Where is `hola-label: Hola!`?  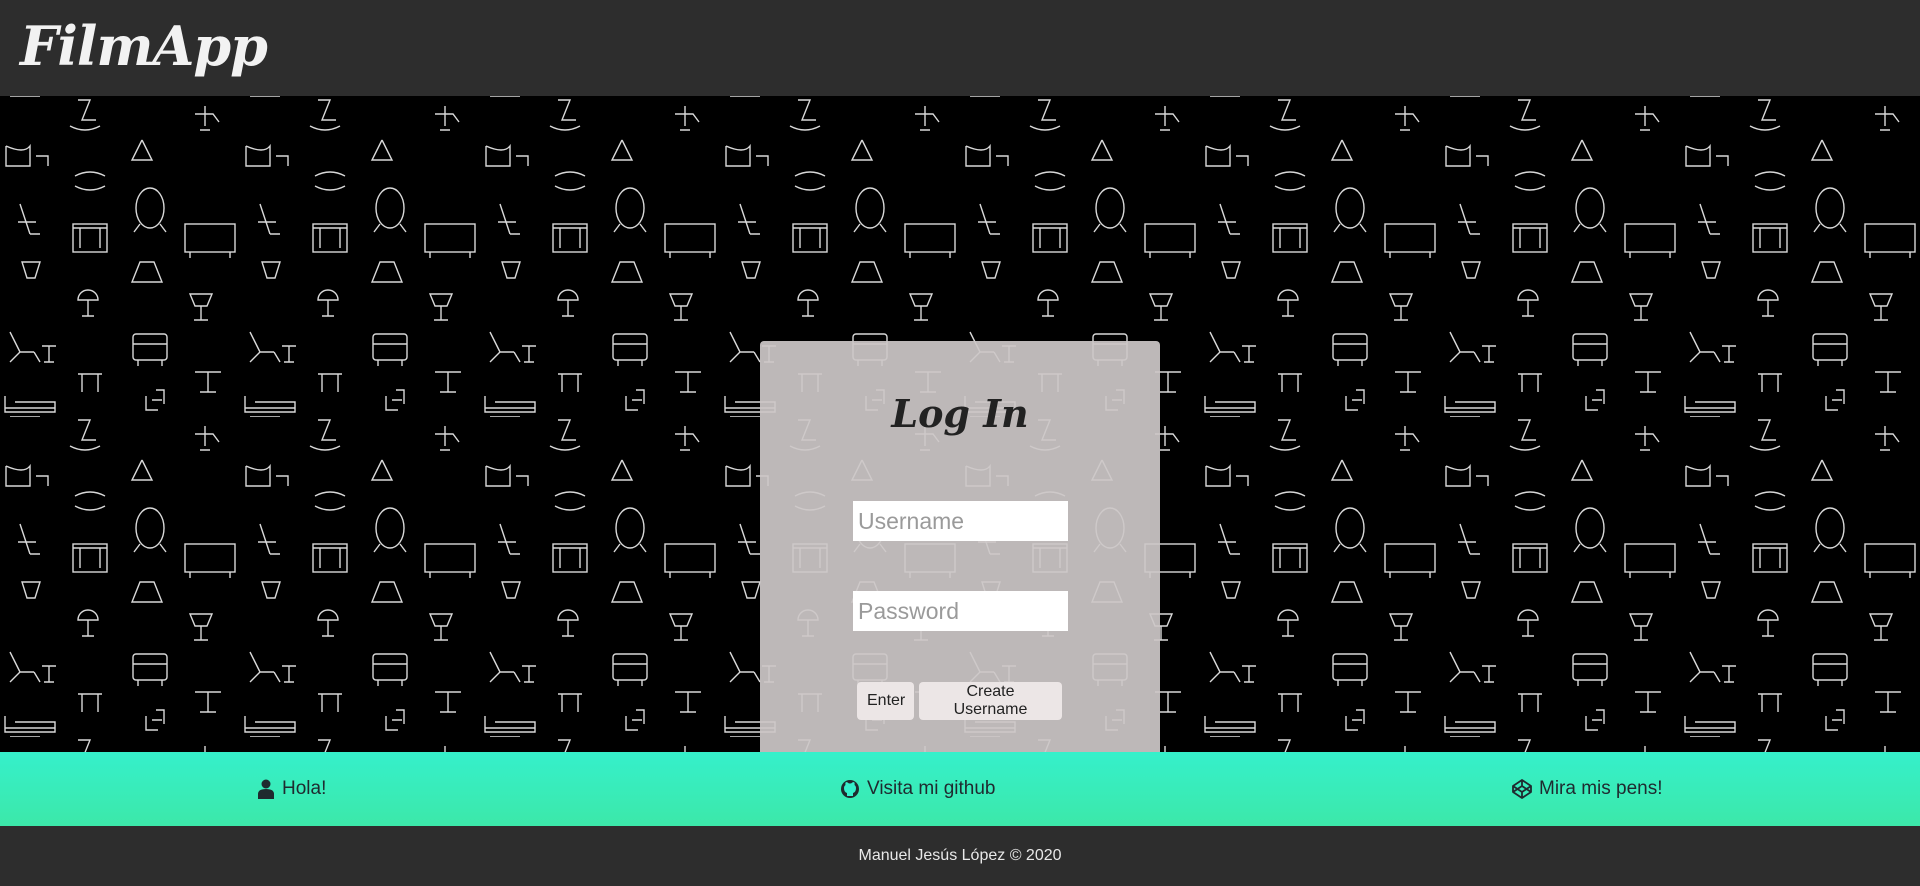
hola-label: Hola! is located at coordinates (304, 788).